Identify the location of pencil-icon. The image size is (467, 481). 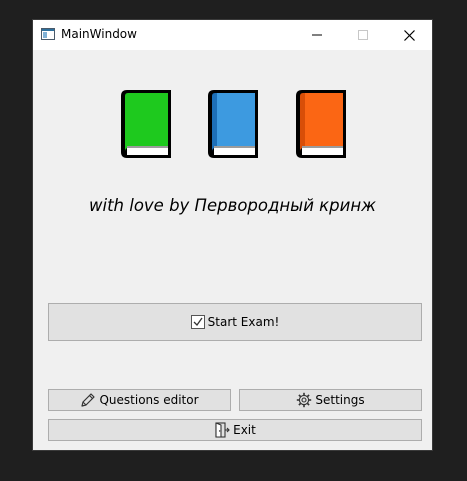
(88, 400).